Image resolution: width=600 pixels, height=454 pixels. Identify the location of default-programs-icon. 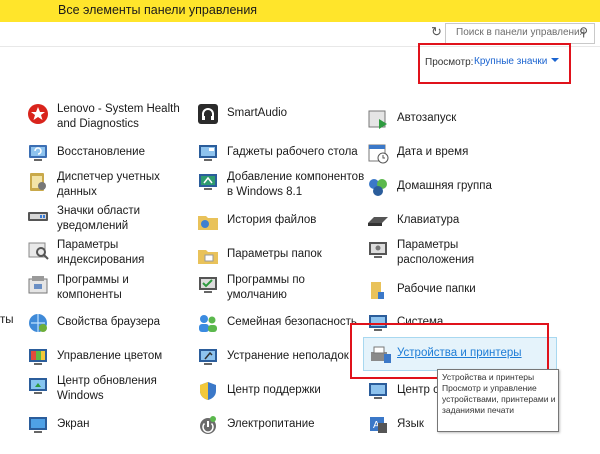
(208, 285).